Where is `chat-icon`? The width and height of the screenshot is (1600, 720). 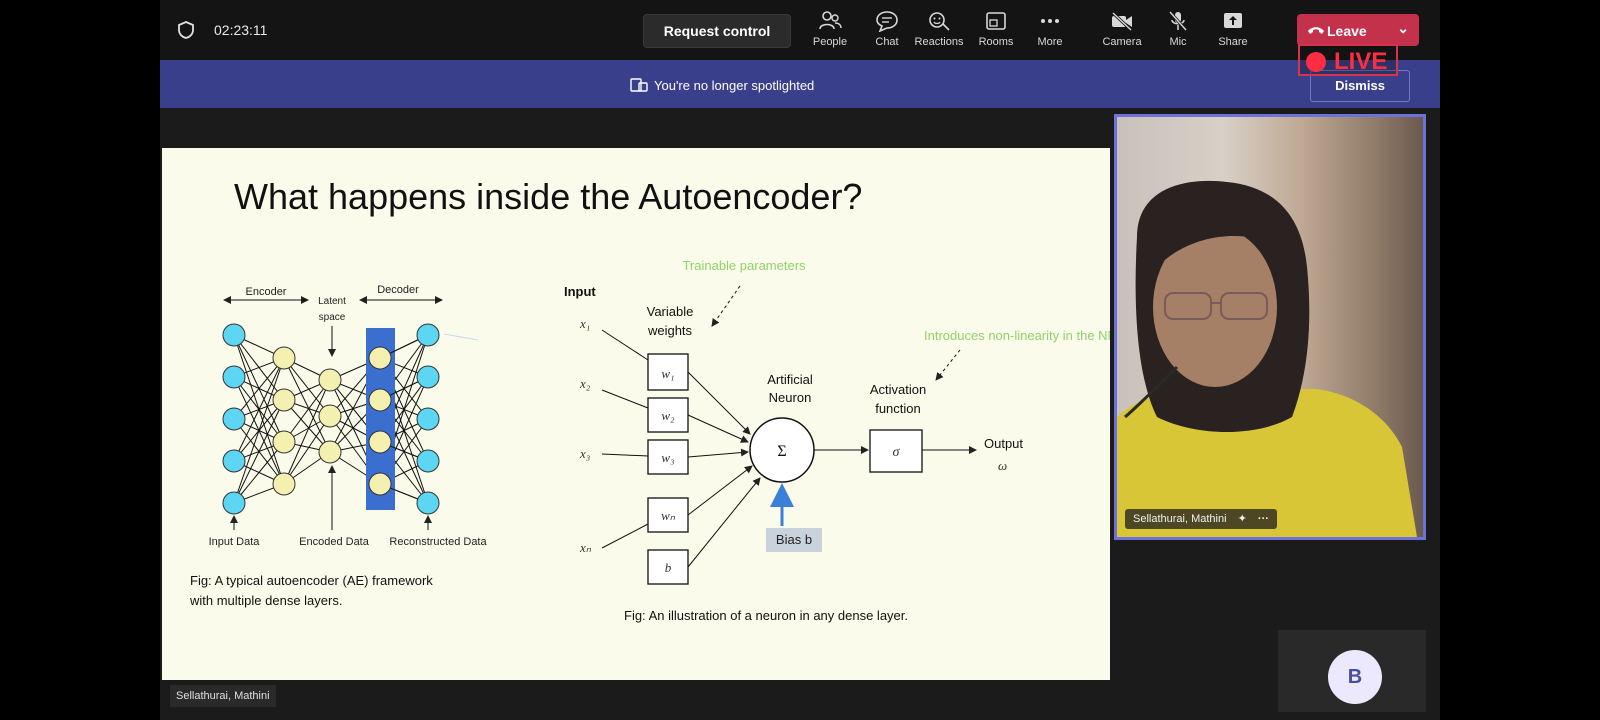
chat-icon is located at coordinates (887, 21).